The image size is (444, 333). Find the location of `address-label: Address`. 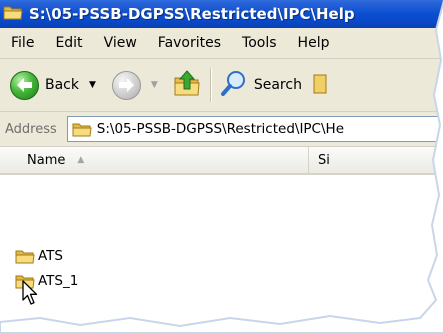

address-label: Address is located at coordinates (31, 129).